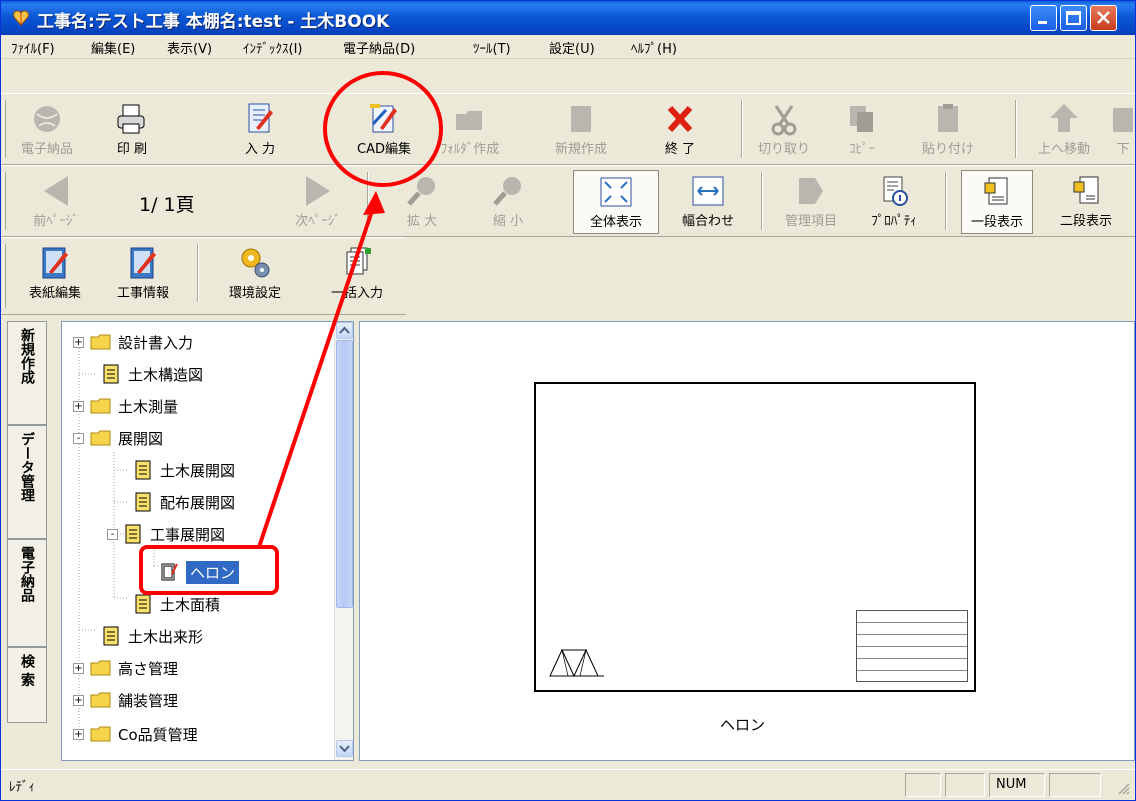 Image resolution: width=1136 pixels, height=801 pixels. Describe the element at coordinates (152, 374) in the screenshot. I see `tree-item: 土木構造図` at that location.